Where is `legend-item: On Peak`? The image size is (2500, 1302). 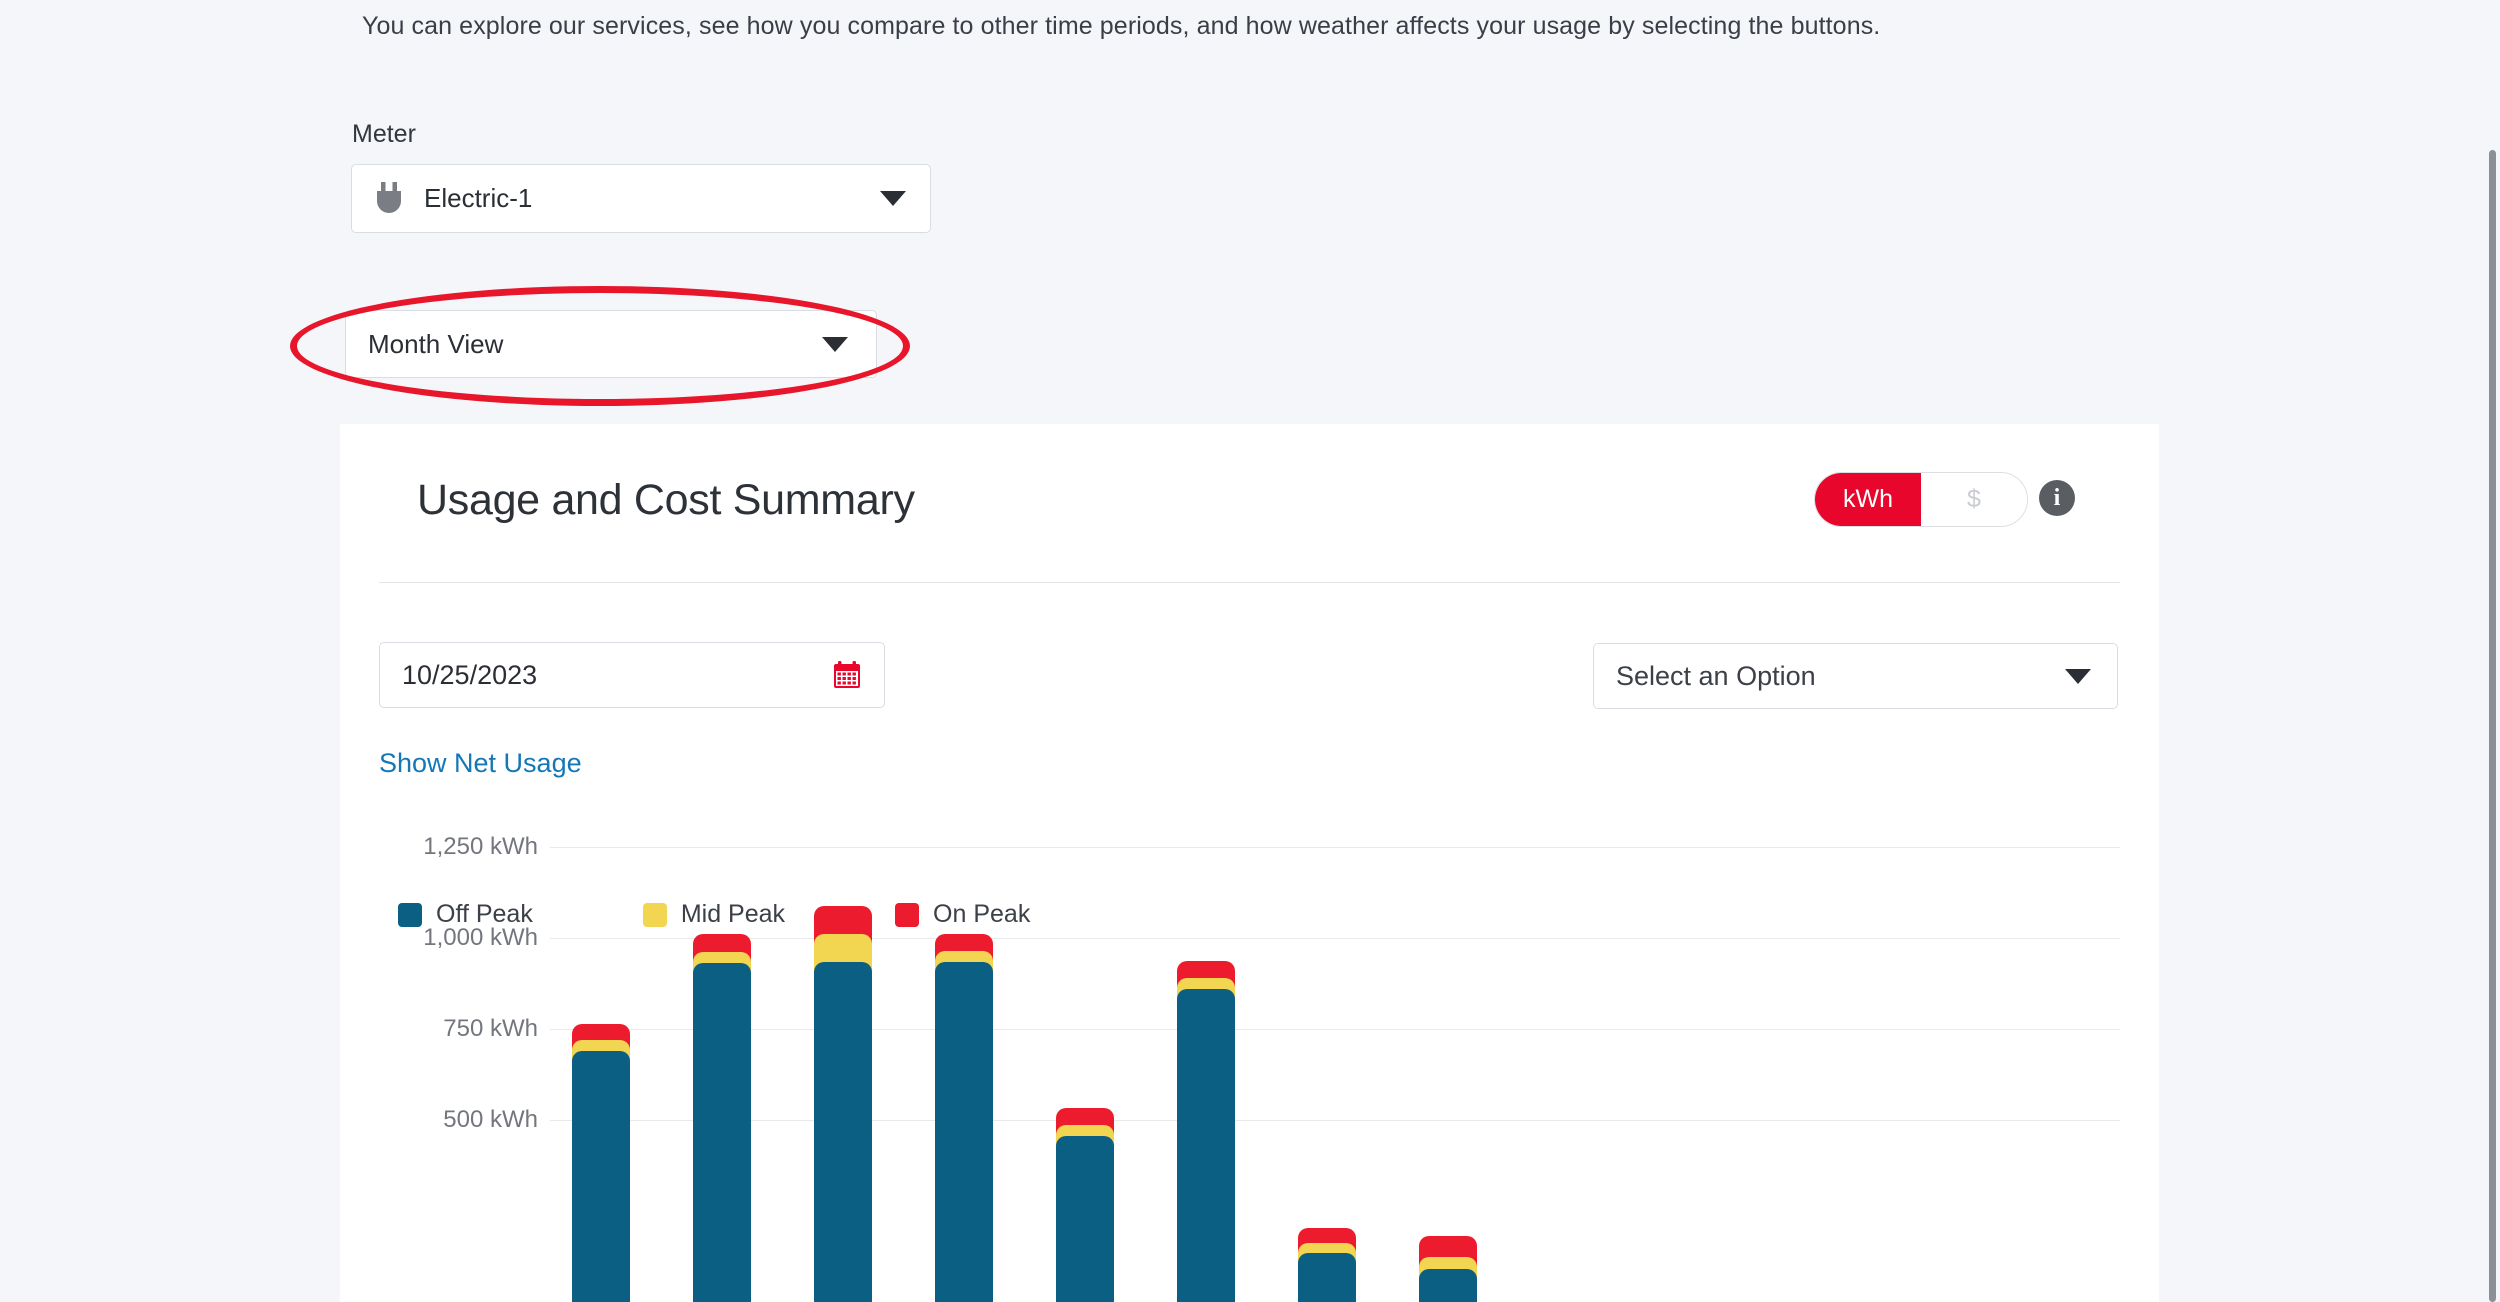
legend-item: On Peak is located at coordinates (962, 914).